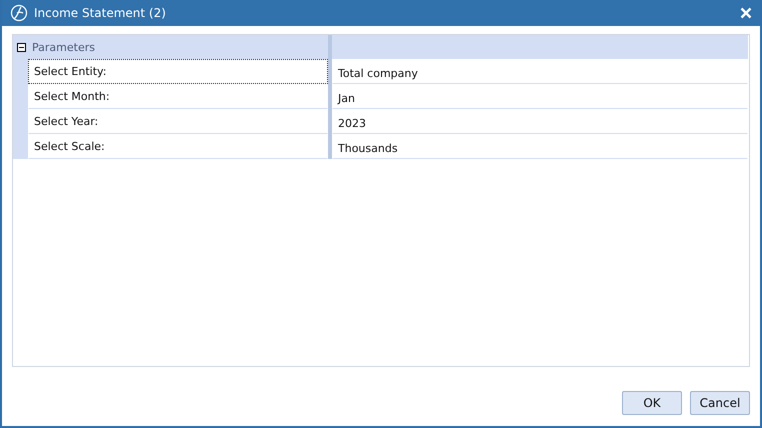 The width and height of the screenshot is (762, 428). Describe the element at coordinates (178, 146) in the screenshot. I see `property-label: Select Scale:` at that location.